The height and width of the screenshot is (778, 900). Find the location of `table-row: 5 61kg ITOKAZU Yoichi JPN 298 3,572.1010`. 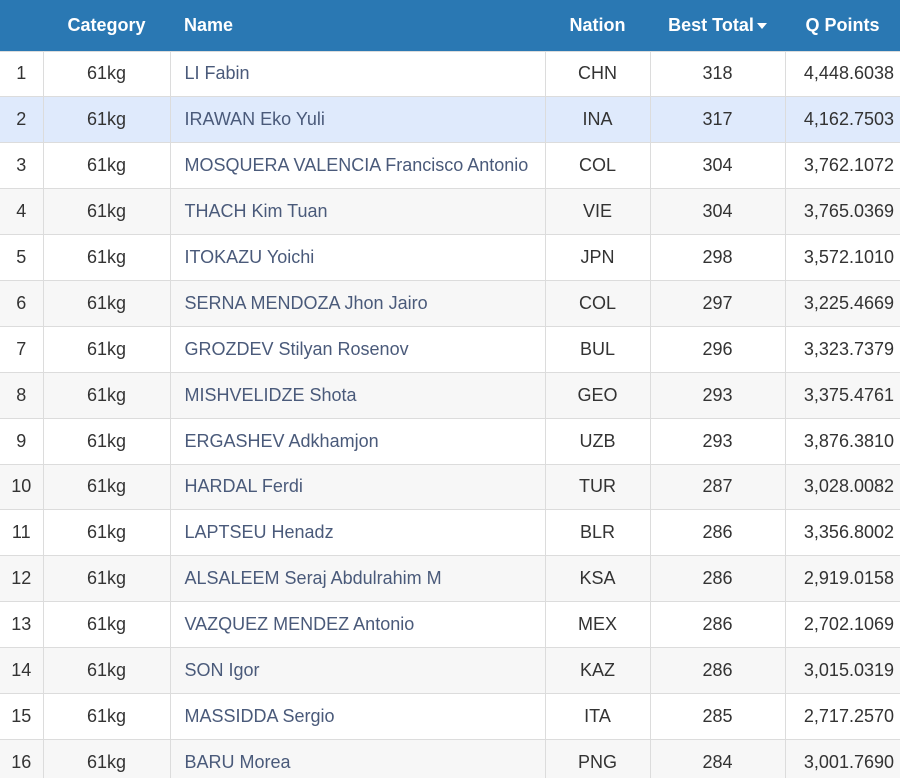

table-row: 5 61kg ITOKAZU Yoichi JPN 298 3,572.1010 is located at coordinates (450, 257).